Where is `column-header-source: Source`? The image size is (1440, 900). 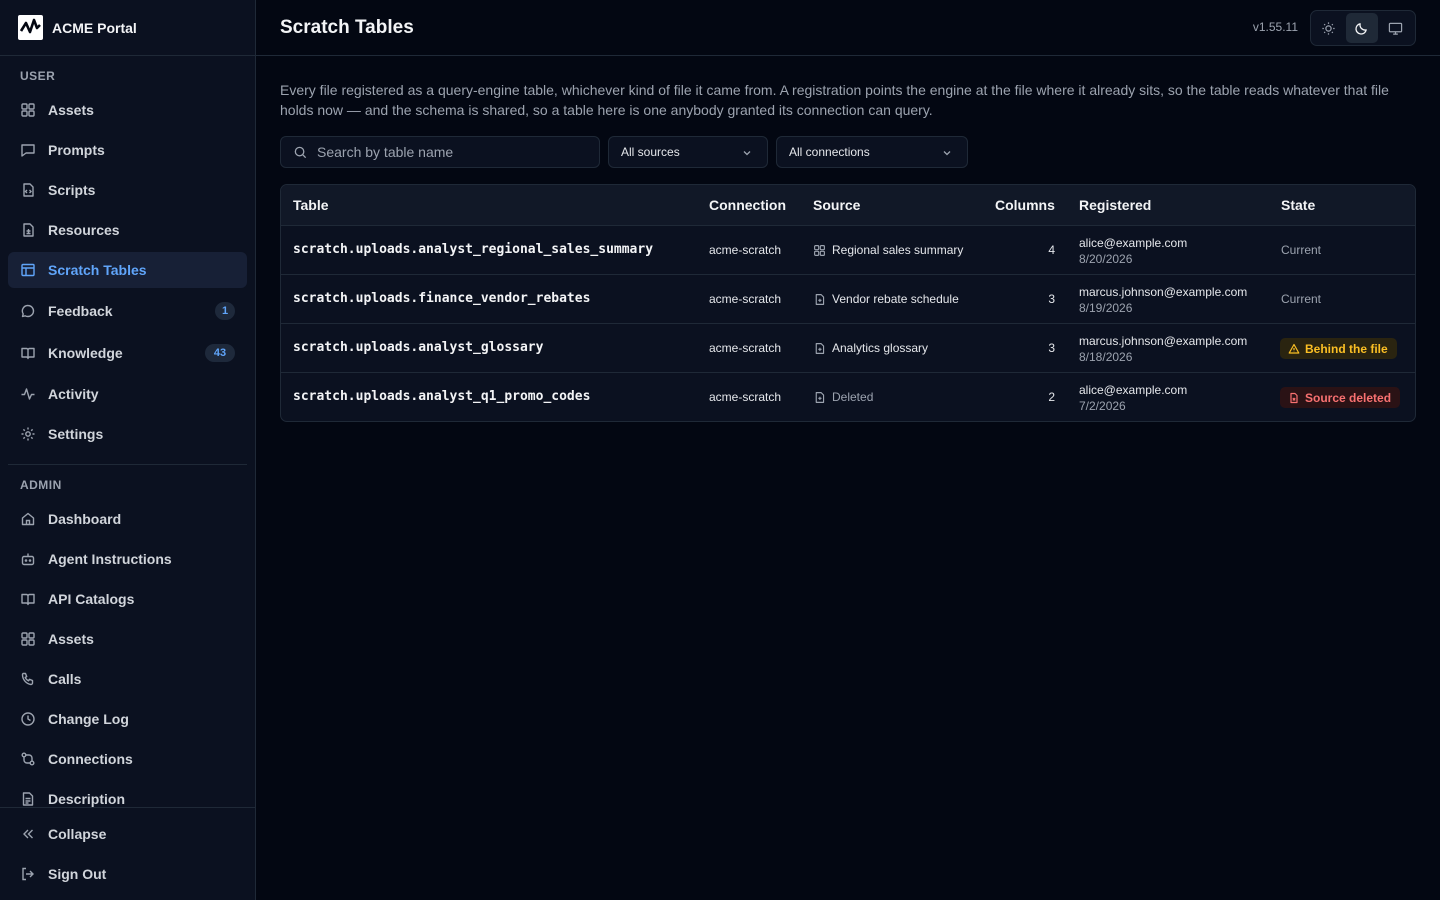
column-header-source: Source is located at coordinates (836, 205).